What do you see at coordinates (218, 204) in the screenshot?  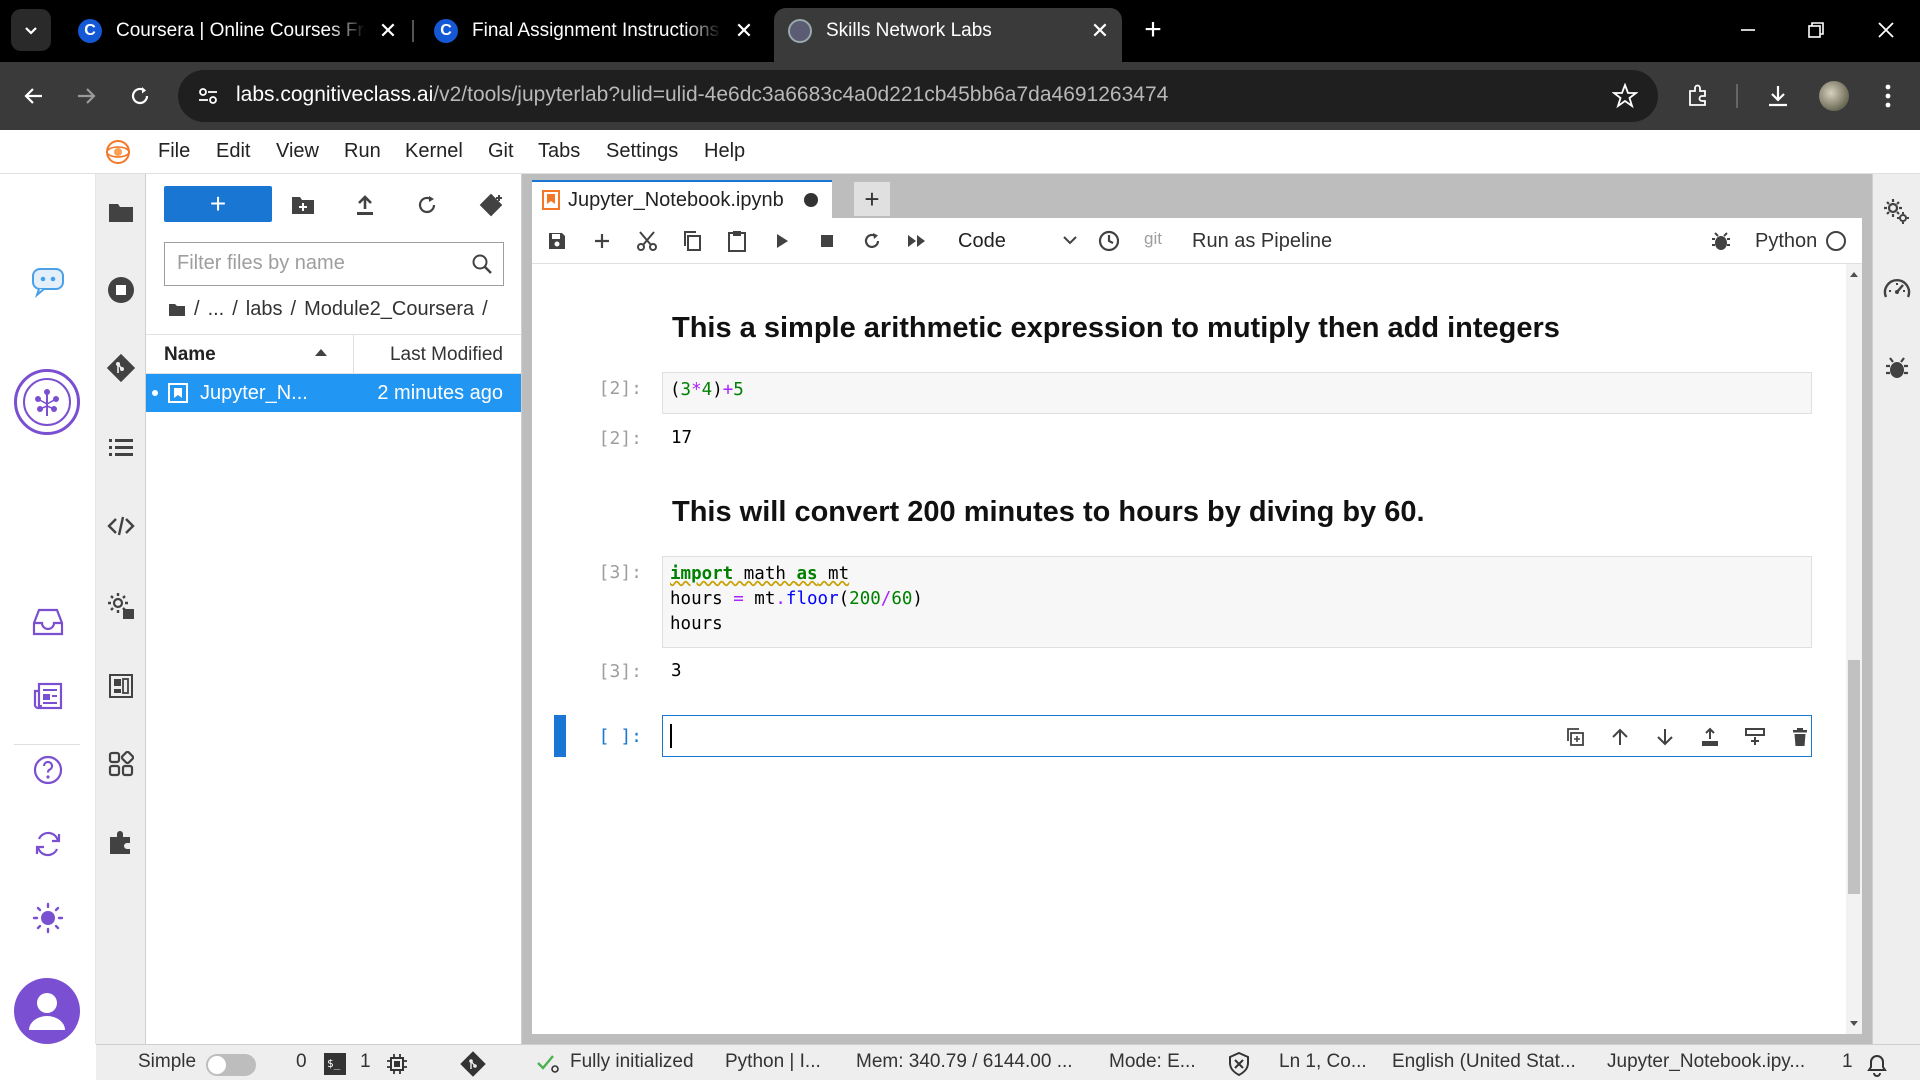 I see `new-launcher-button: +` at bounding box center [218, 204].